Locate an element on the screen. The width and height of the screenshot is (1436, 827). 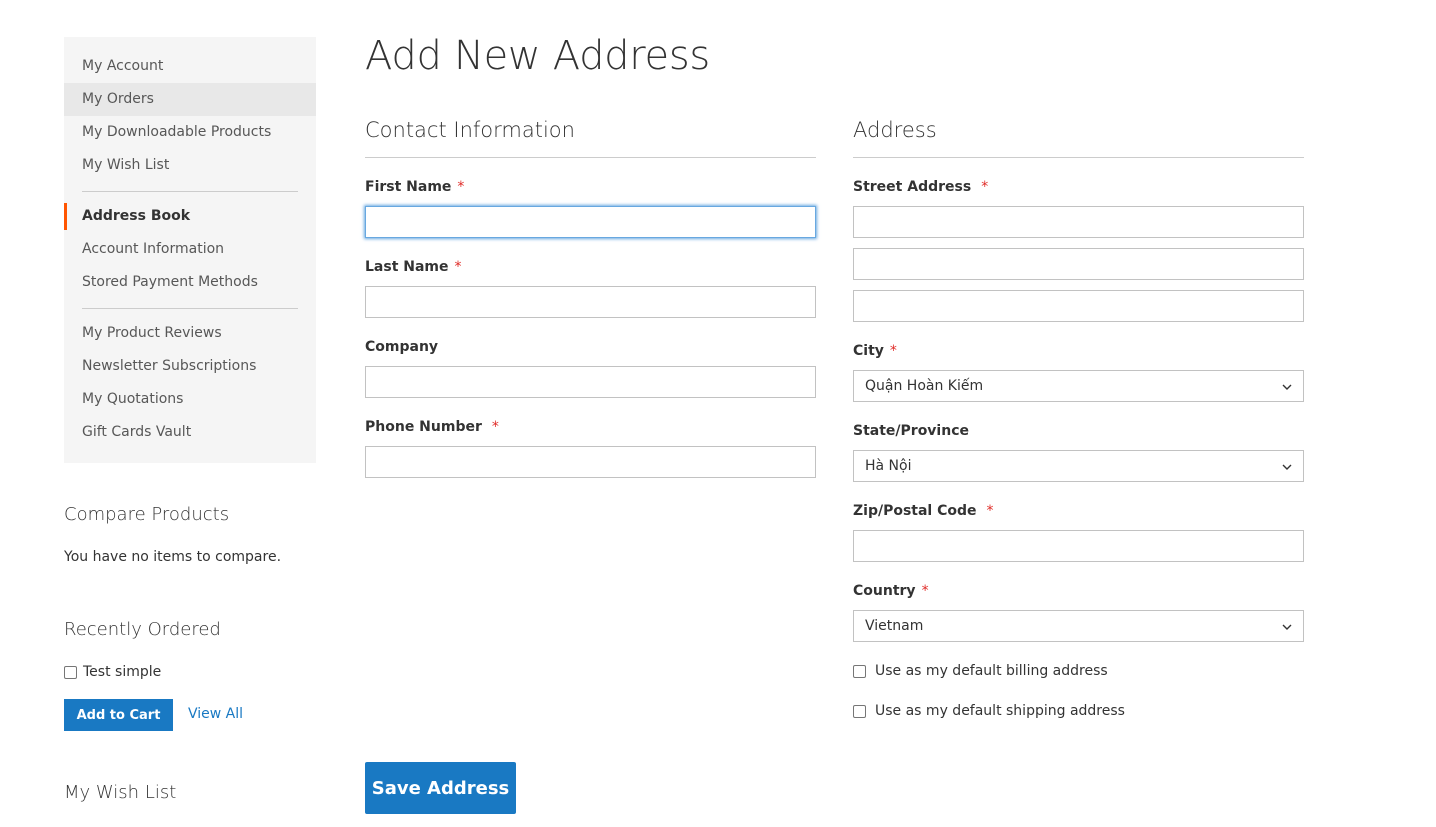
nav-my-quotations: My Quotations is located at coordinates (190, 399).